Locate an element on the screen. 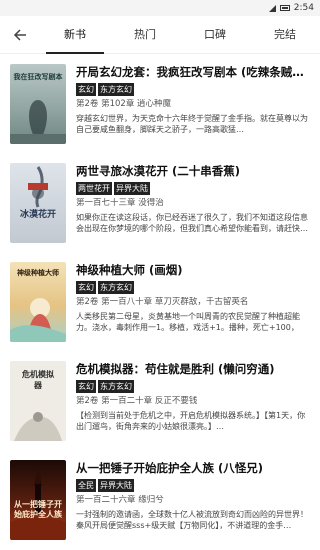  cover-title: 冰漠花开 is located at coordinates (37, 215).